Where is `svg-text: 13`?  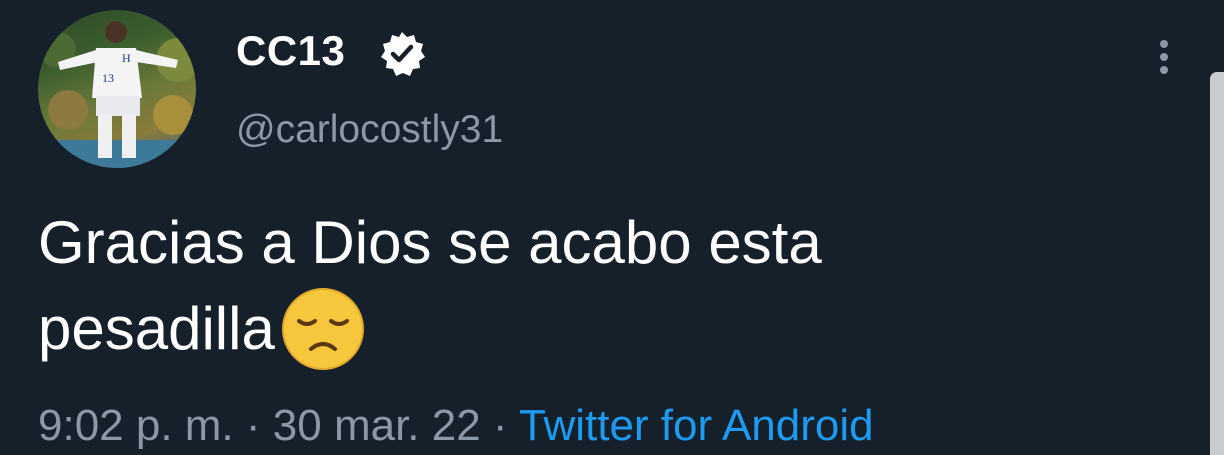 svg-text: 13 is located at coordinates (108, 78).